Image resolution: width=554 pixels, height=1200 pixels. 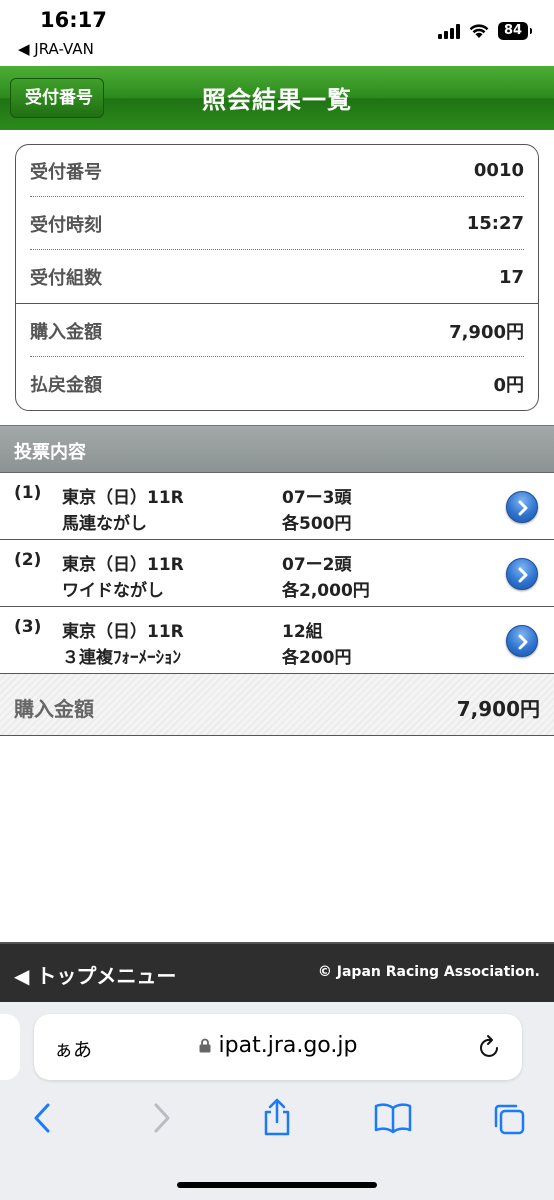 What do you see at coordinates (104, 524) in the screenshot?
I see `bet-type: 馬連ながし` at bounding box center [104, 524].